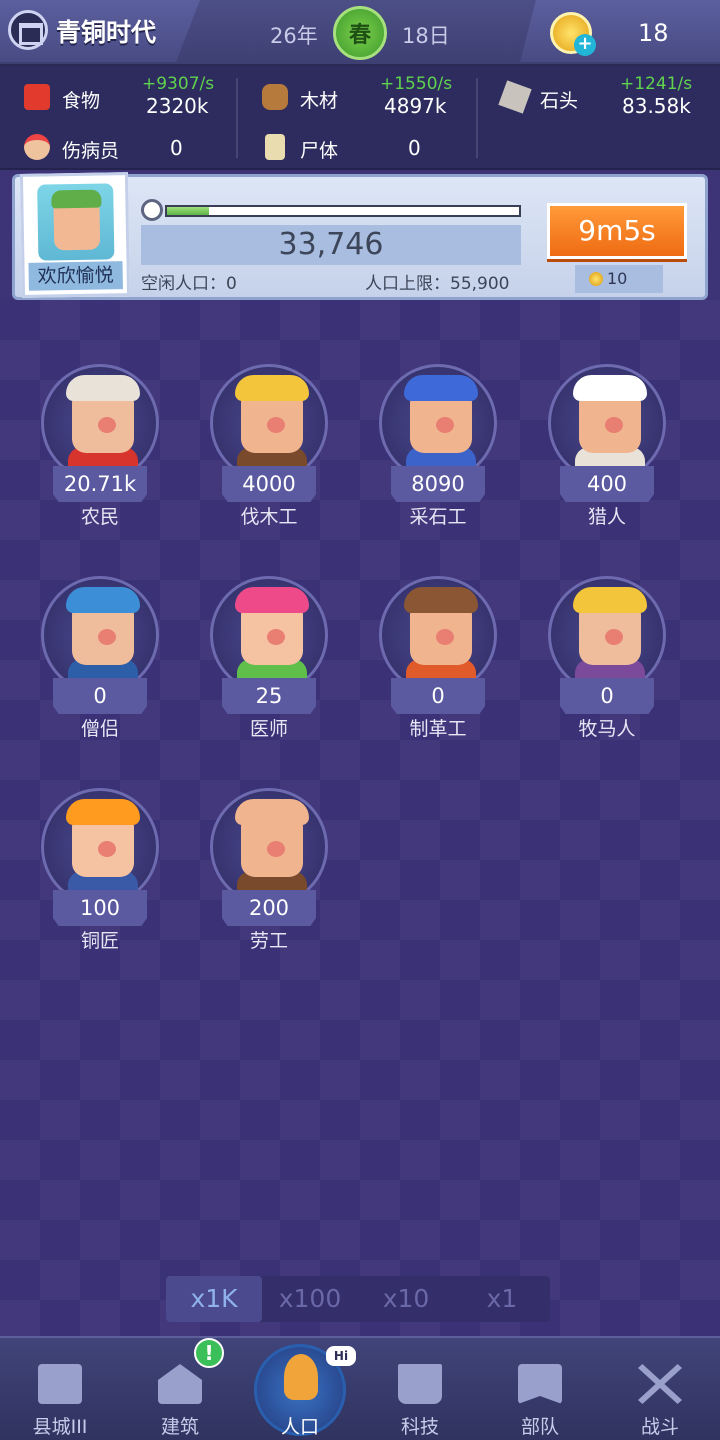  Describe the element at coordinates (596, 279) in the screenshot. I see `coin-icon` at that location.